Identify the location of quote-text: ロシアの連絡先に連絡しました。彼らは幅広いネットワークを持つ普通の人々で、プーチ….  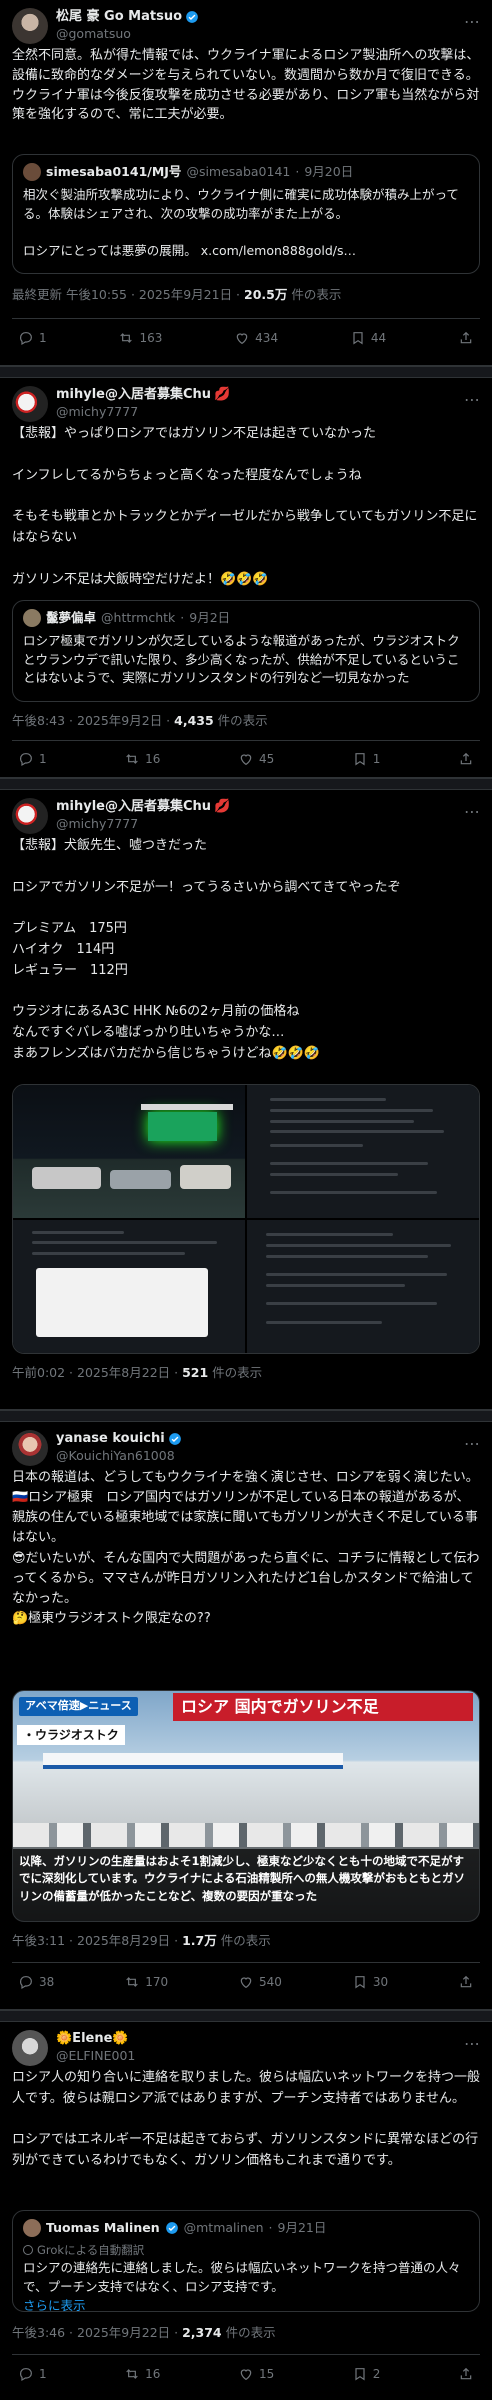
(242, 2277).